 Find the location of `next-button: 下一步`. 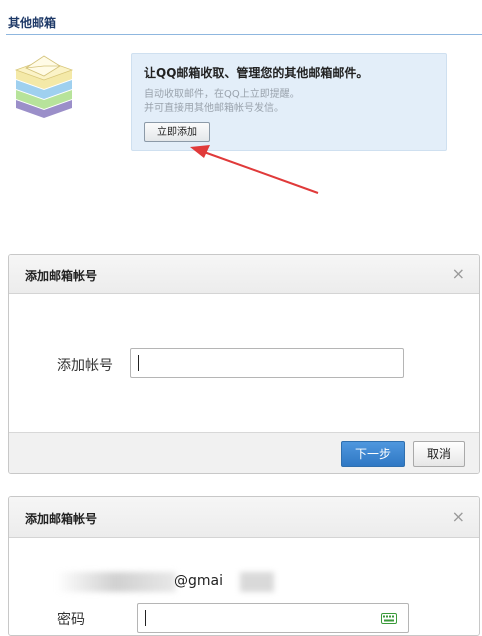

next-button: 下一步 is located at coordinates (373, 454).